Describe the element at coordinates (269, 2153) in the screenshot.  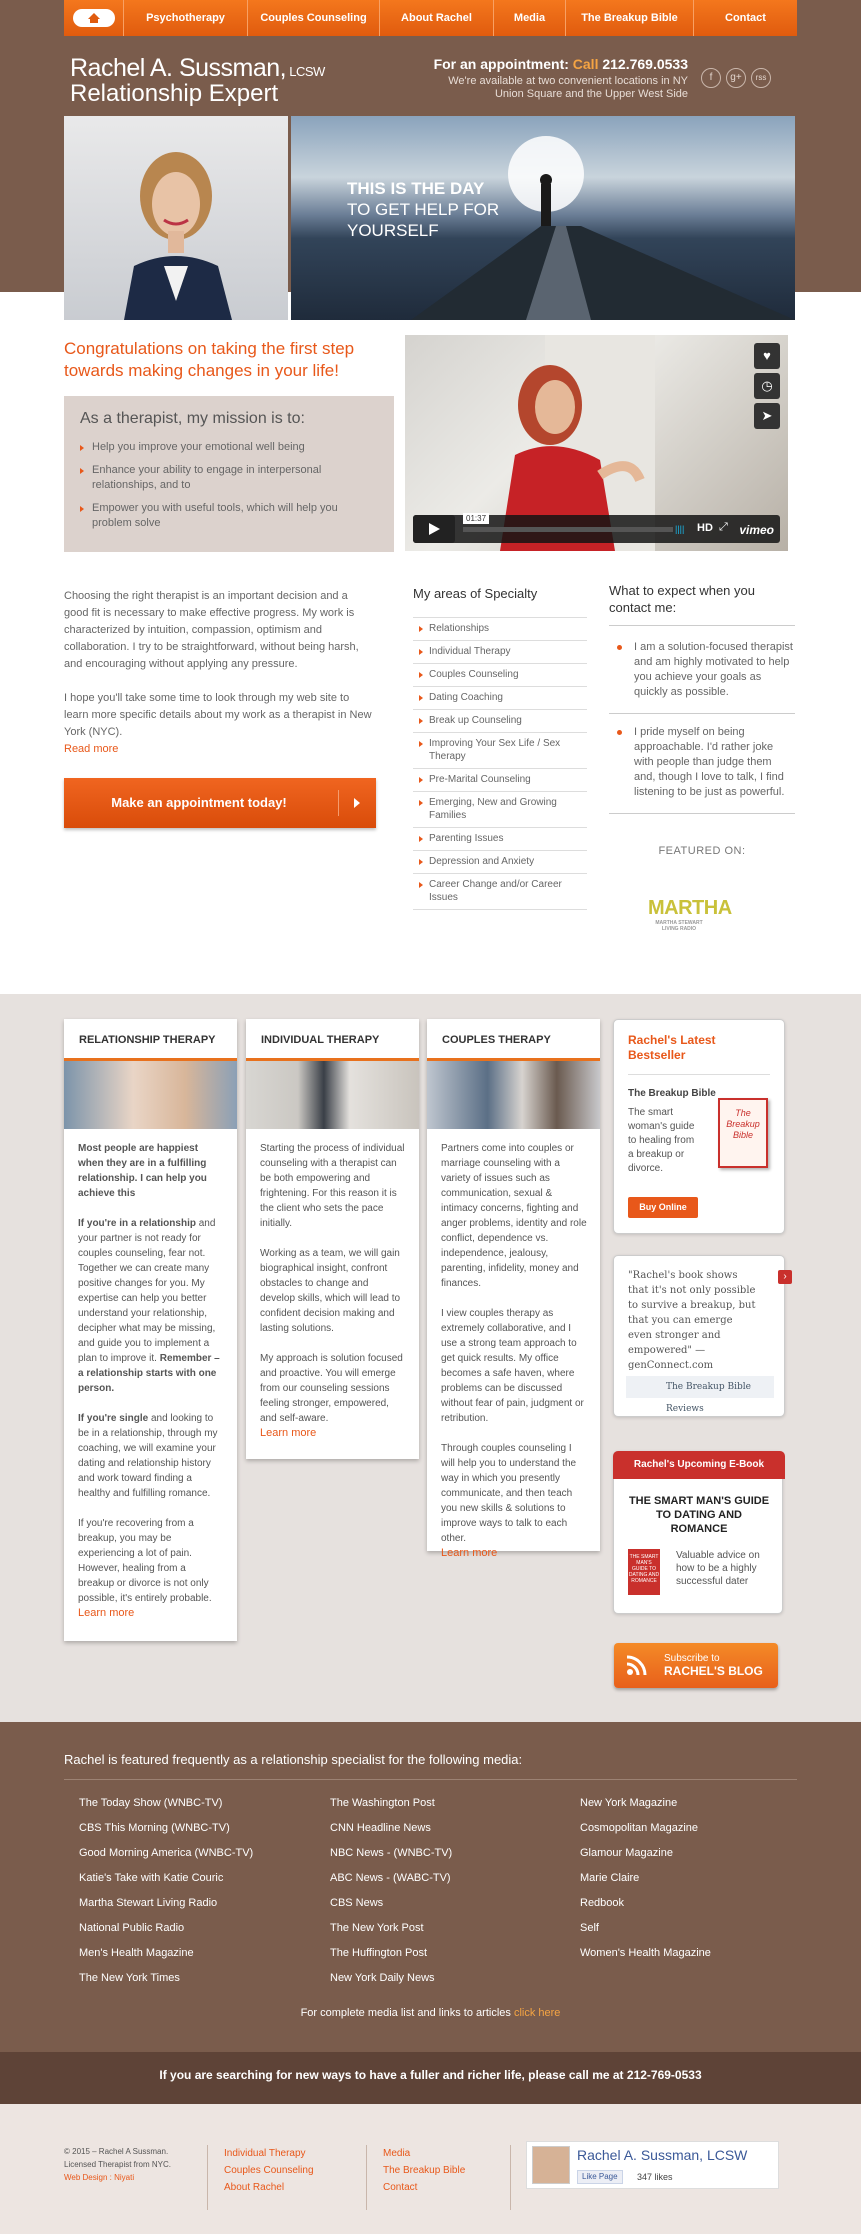
I see `footer-link: Individual Therapy` at that location.